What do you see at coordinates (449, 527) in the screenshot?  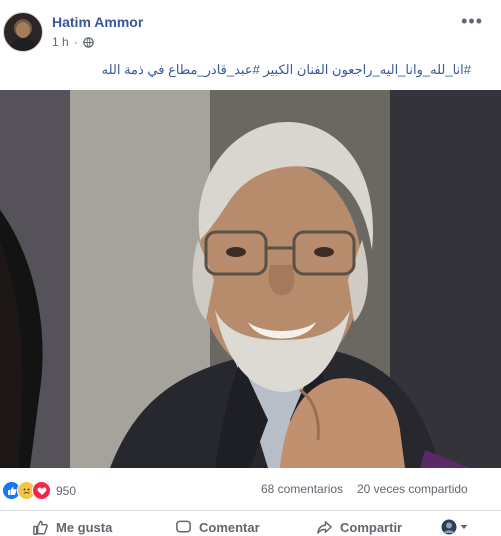 I see `small-avatar-icon` at bounding box center [449, 527].